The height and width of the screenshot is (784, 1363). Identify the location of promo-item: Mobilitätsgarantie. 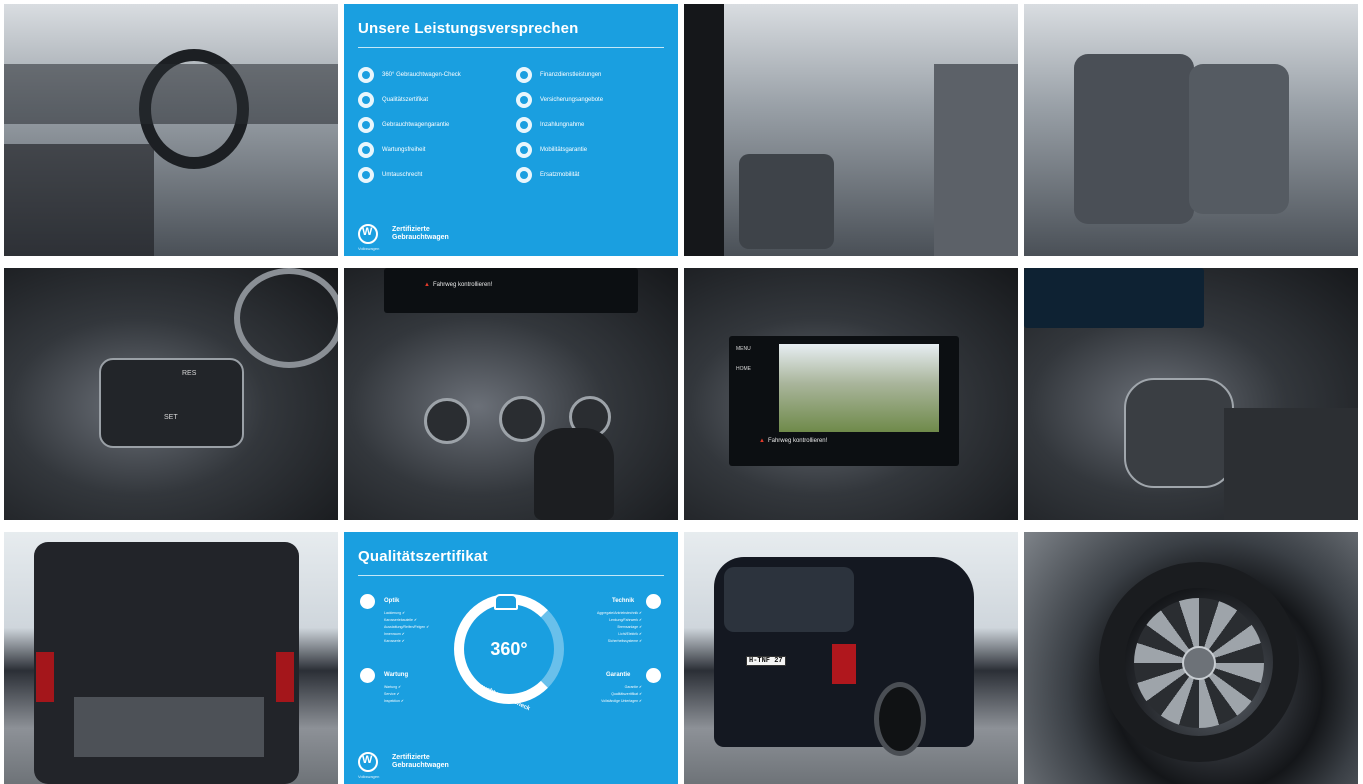
(590, 149).